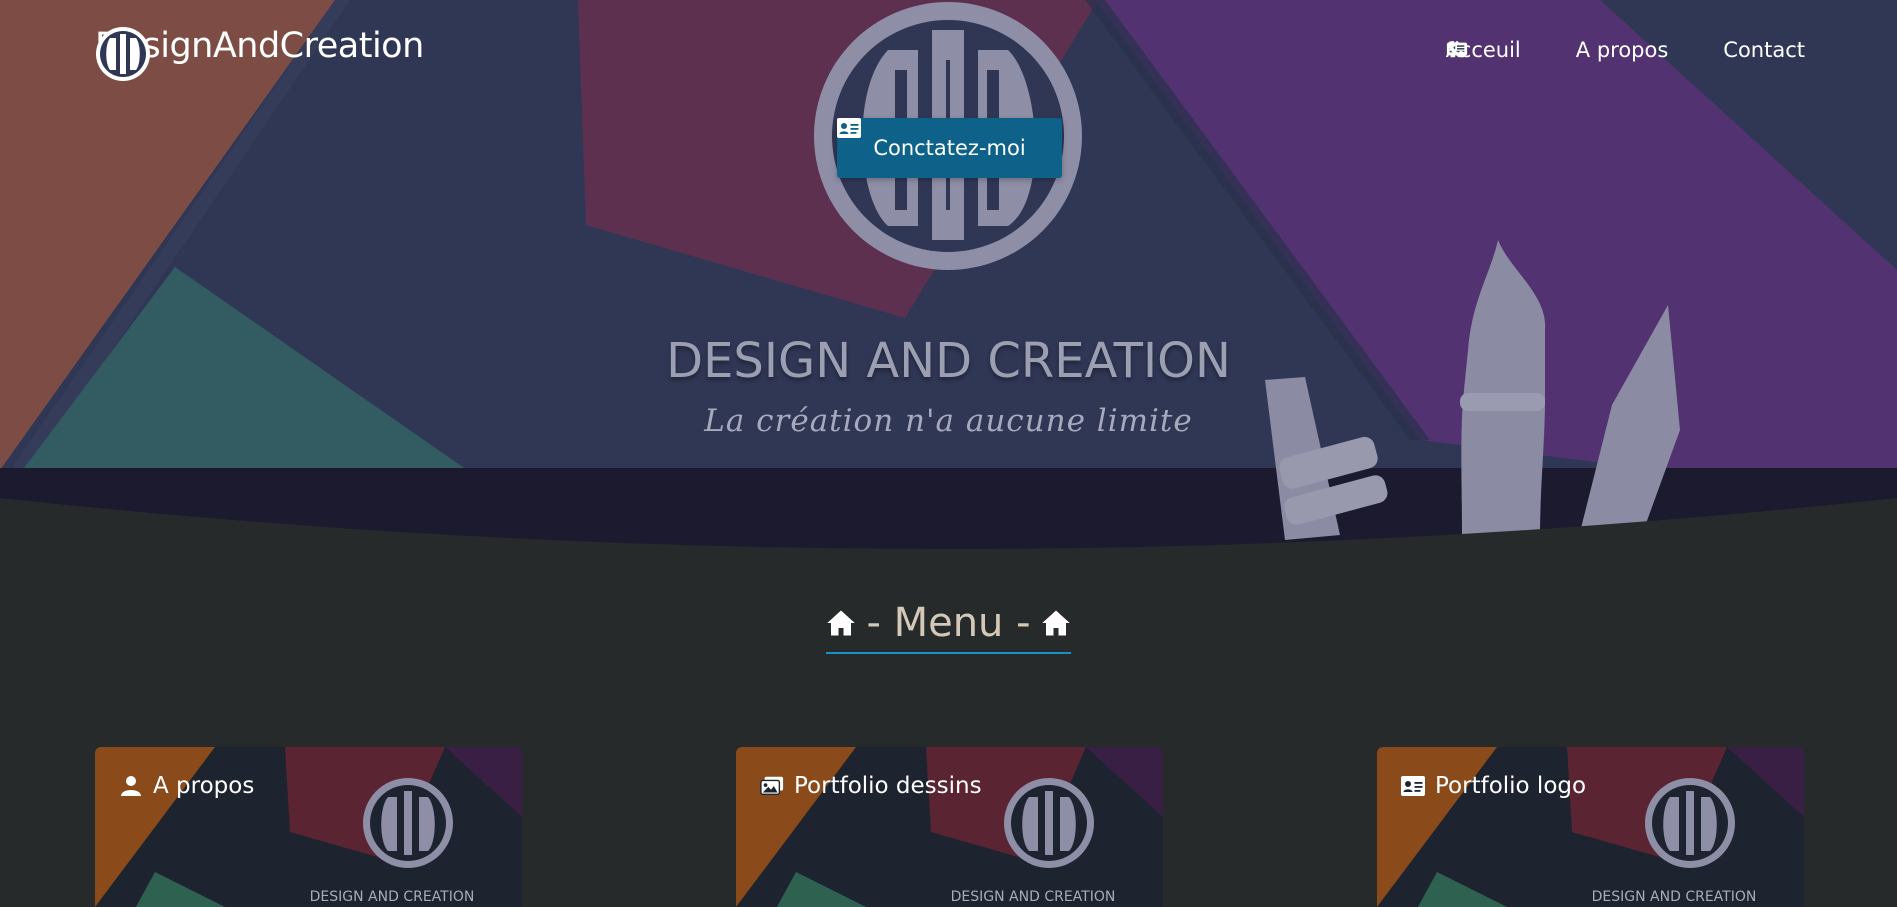 This screenshot has height=907, width=1897. I want to click on nav-link-a-propos: A propos, so click(1557, 50).